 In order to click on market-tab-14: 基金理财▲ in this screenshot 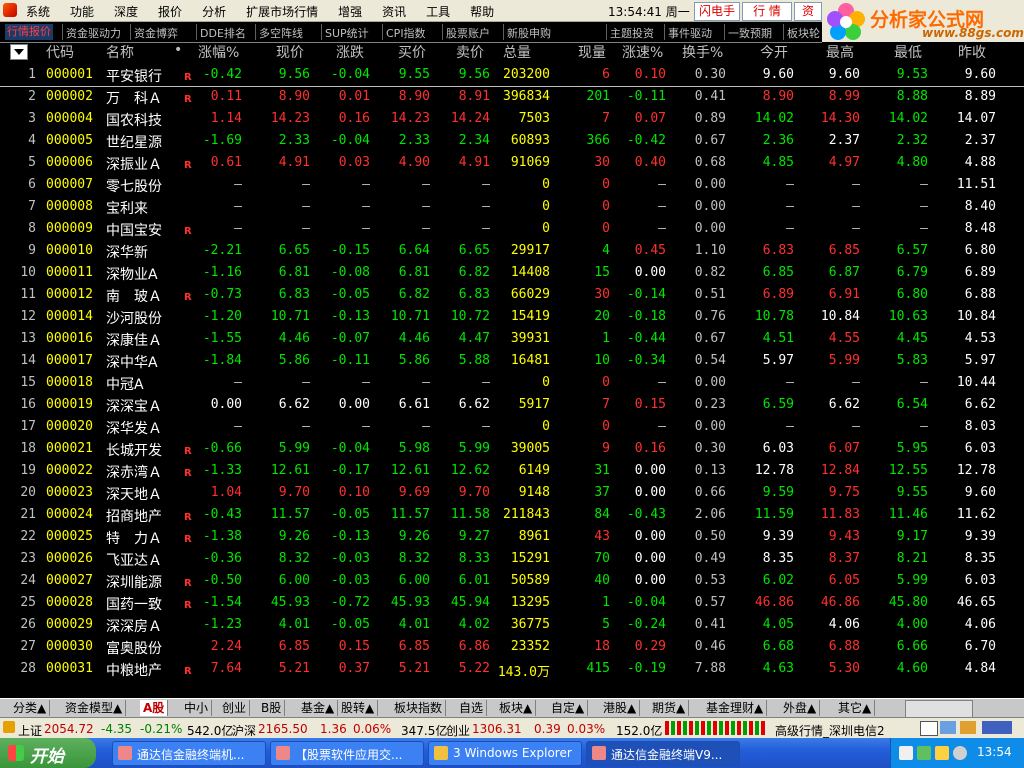, I will do `click(735, 708)`.